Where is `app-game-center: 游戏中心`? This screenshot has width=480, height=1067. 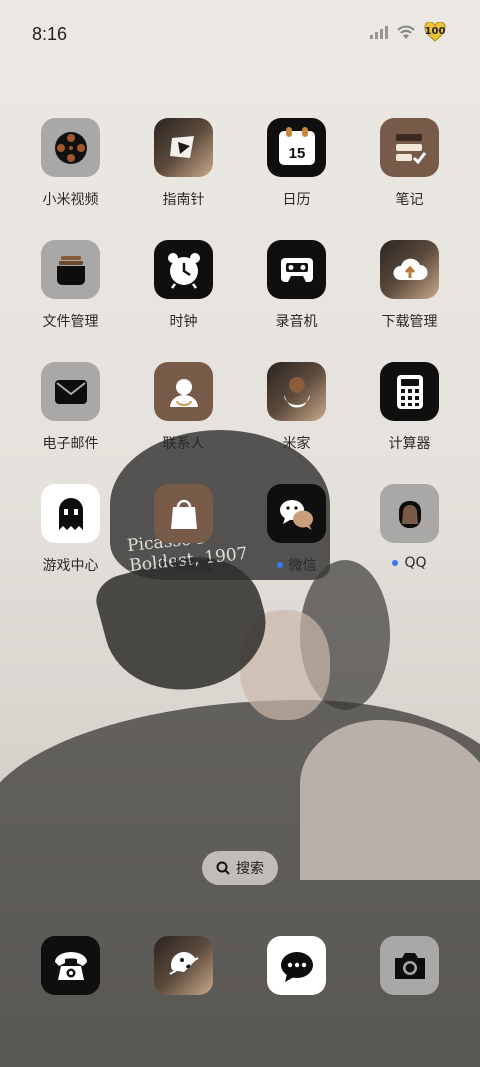
app-game-center: 游戏中心 is located at coordinates (70, 529).